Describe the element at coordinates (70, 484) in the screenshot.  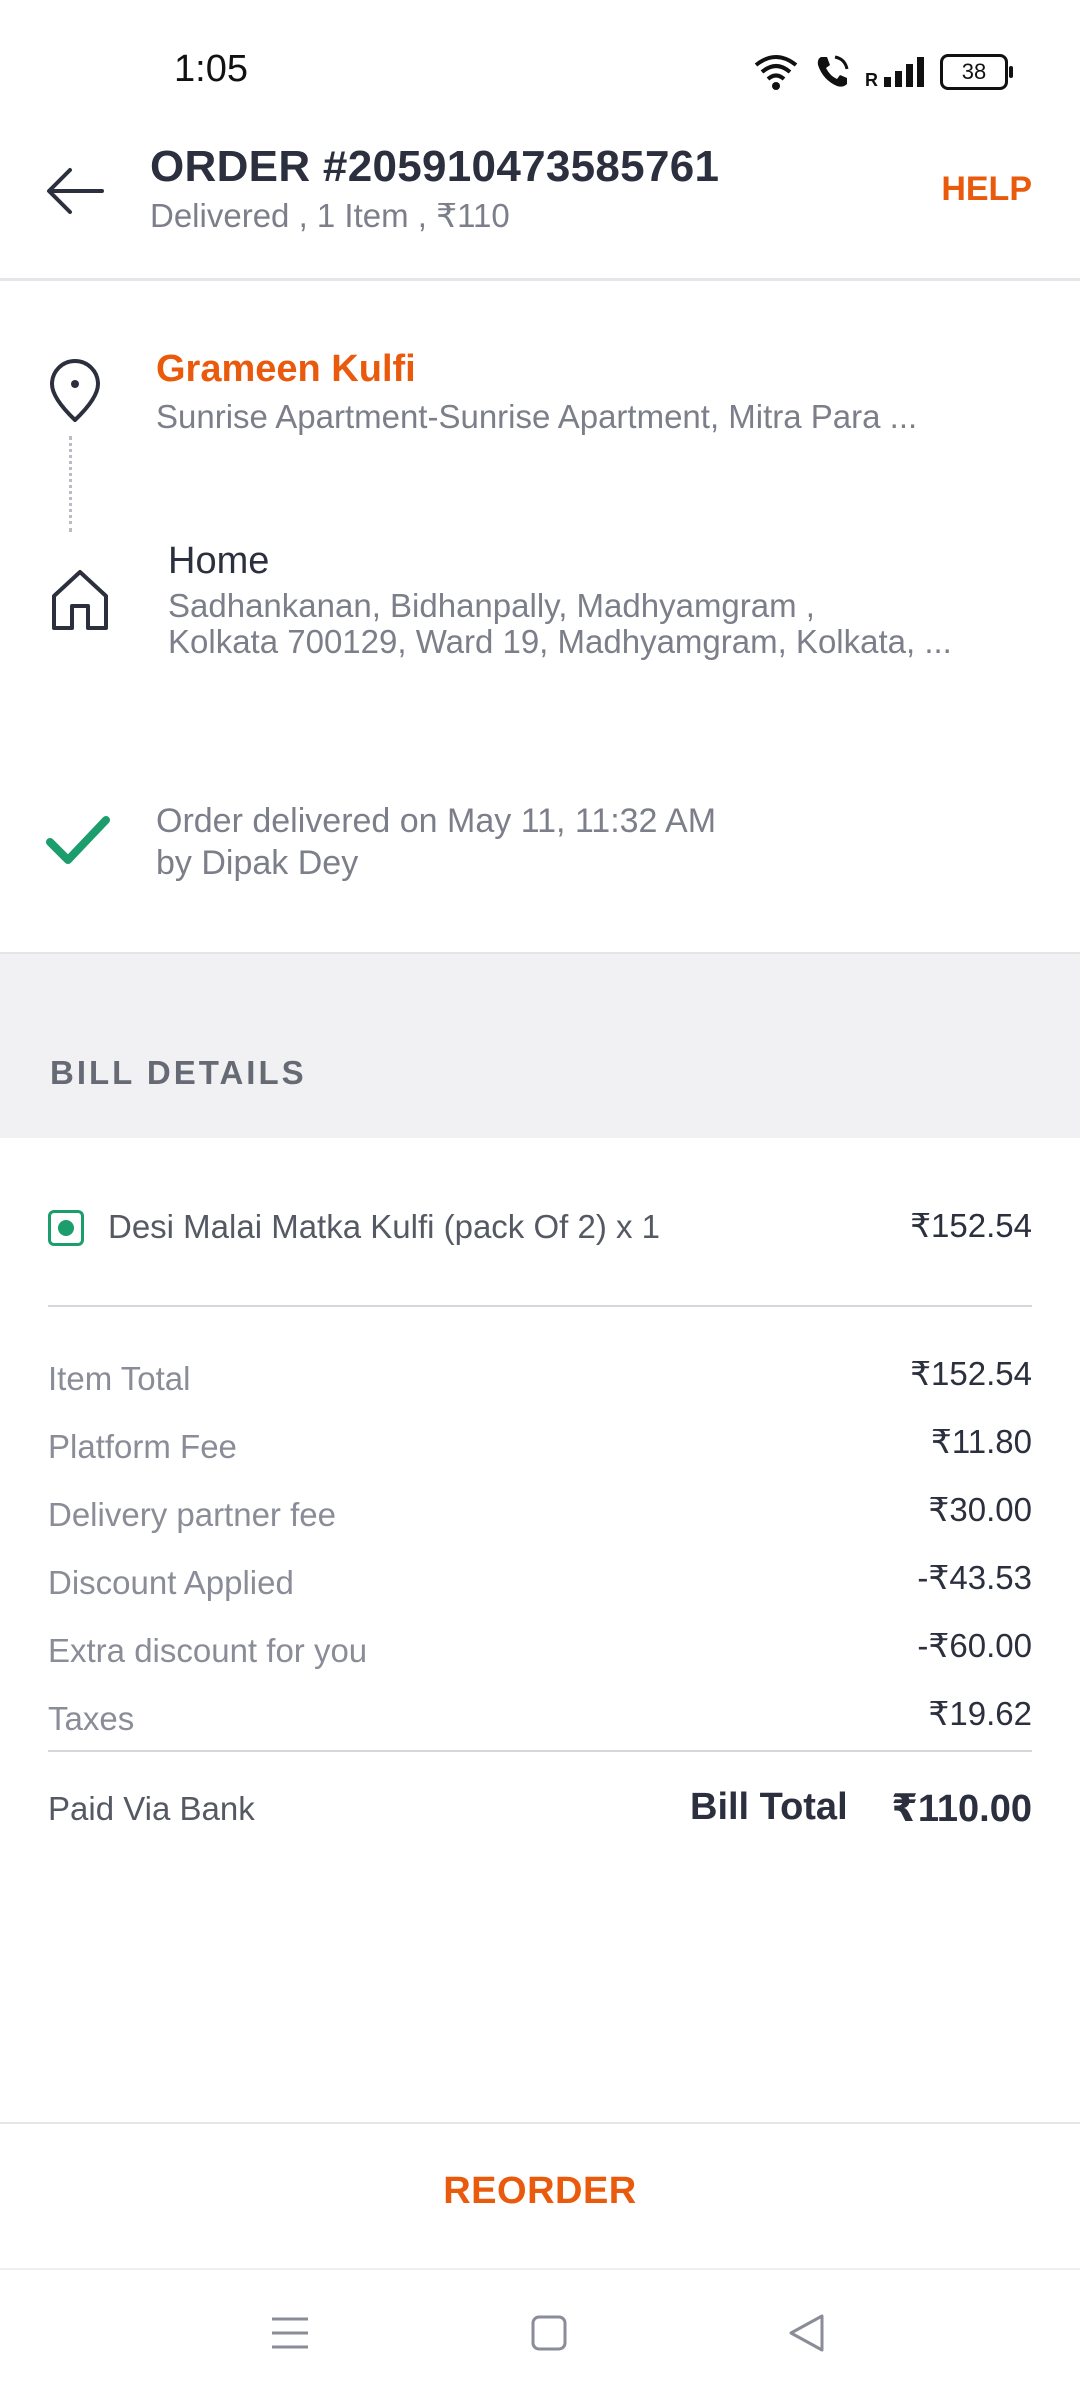
I see `route-connector` at that location.